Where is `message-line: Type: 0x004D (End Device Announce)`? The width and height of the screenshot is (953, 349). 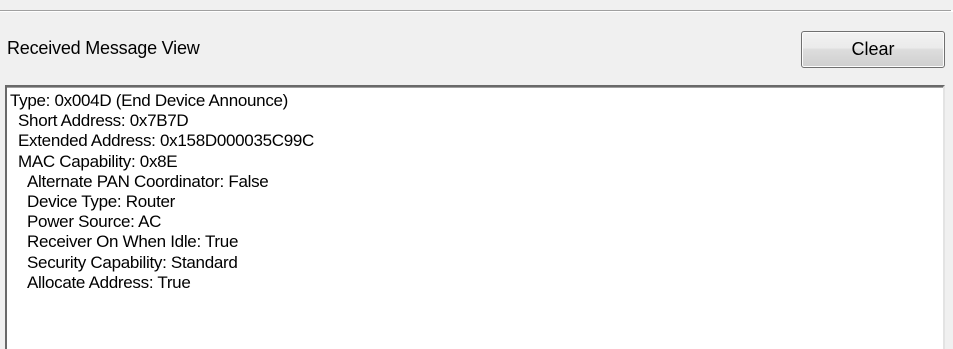
message-line: Type: 0x004D (End Device Announce) is located at coordinates (476, 101).